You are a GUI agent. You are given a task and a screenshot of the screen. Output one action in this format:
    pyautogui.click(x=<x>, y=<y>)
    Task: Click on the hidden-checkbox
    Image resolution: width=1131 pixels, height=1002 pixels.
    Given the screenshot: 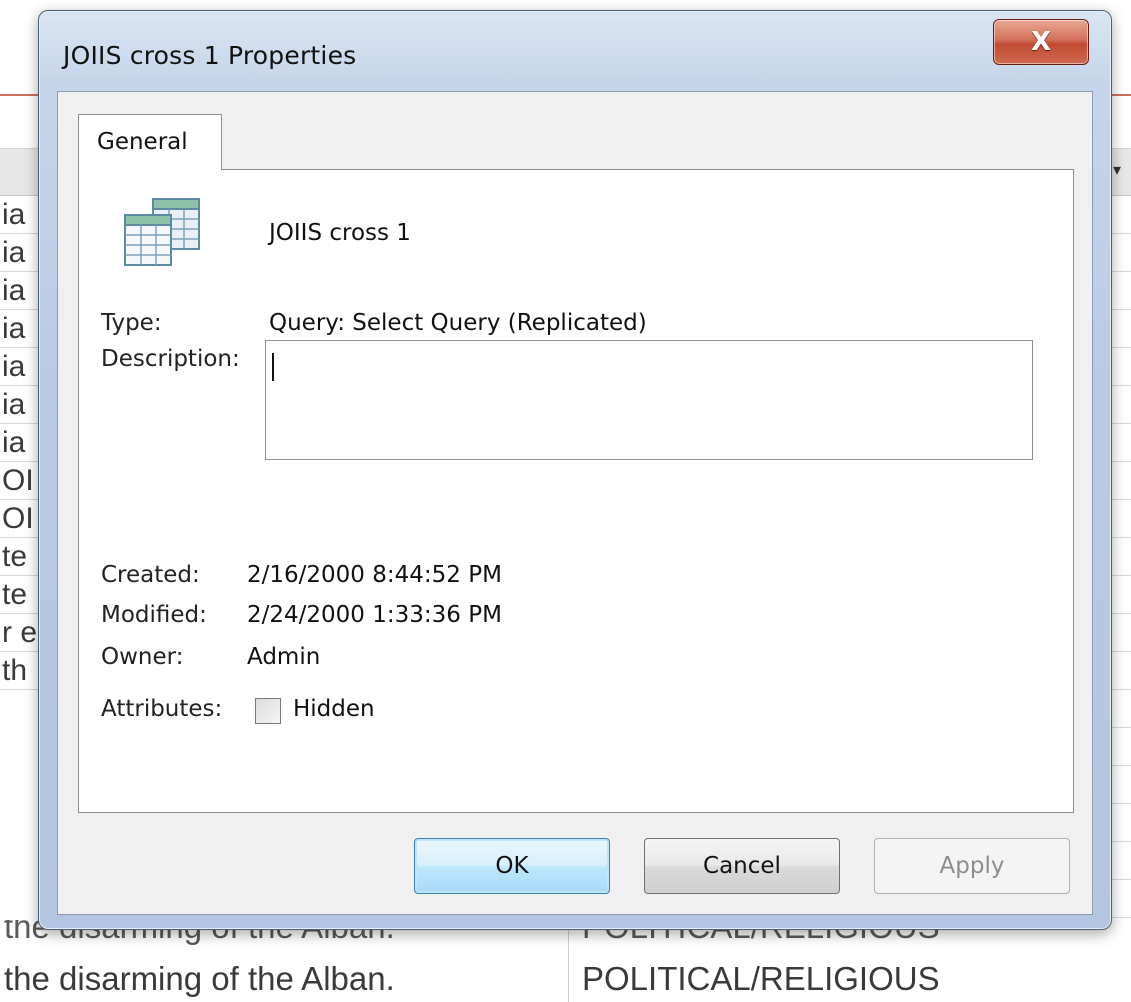 What is the action you would take?
    pyautogui.click(x=268, y=711)
    